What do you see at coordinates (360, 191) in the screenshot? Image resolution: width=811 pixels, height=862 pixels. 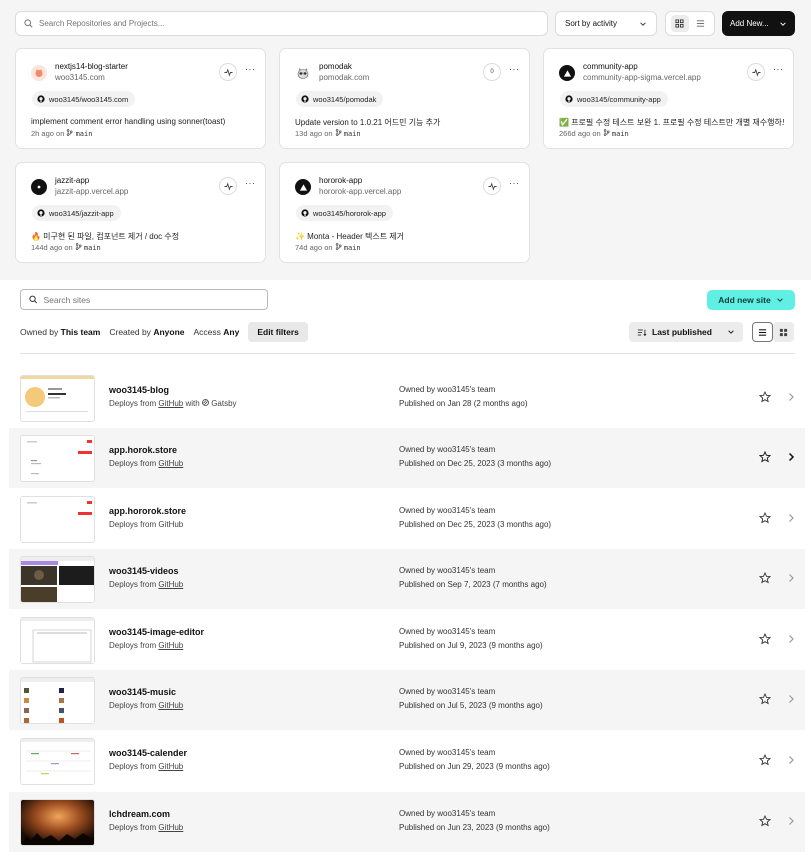 I see `project-domain: hororok-app.vercel.app` at bounding box center [360, 191].